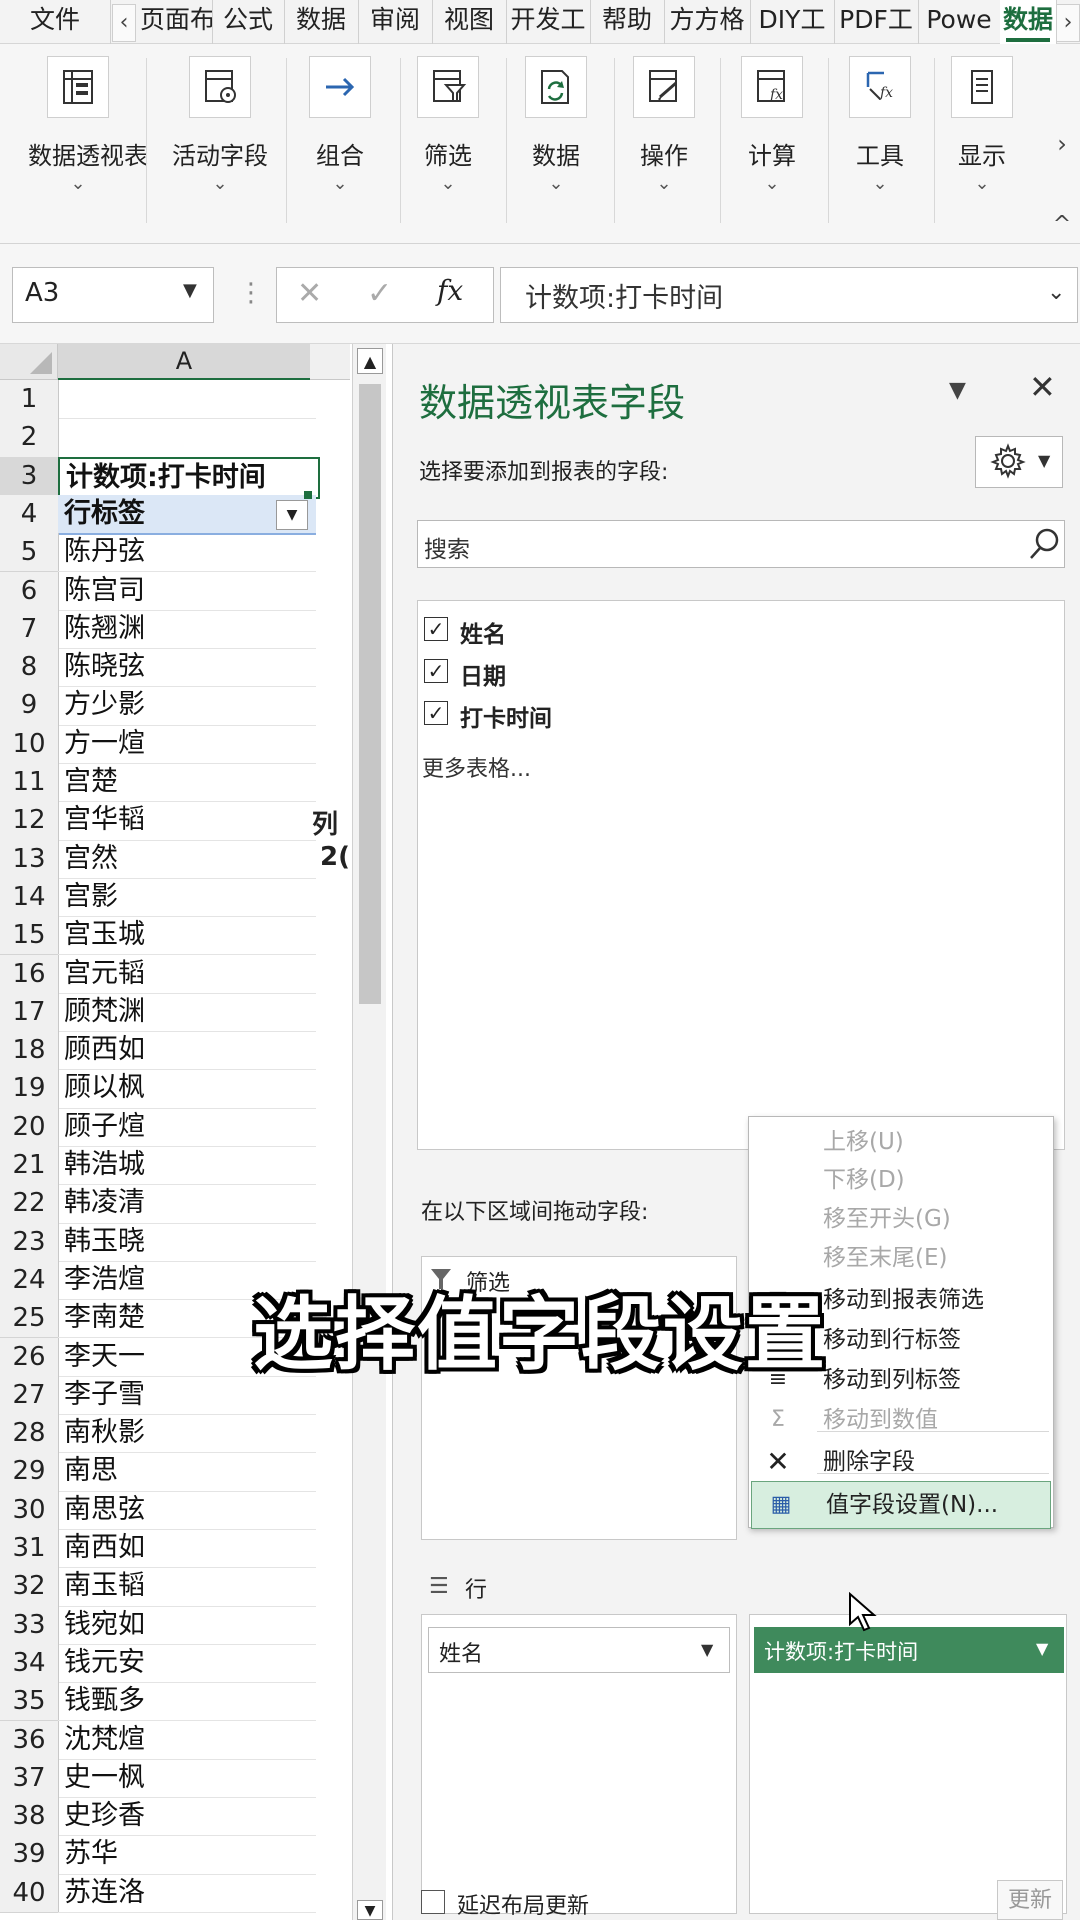 Image resolution: width=1080 pixels, height=1921 pixels. I want to click on vertical-scrollbar: ▲ ▼, so click(369, 1132).